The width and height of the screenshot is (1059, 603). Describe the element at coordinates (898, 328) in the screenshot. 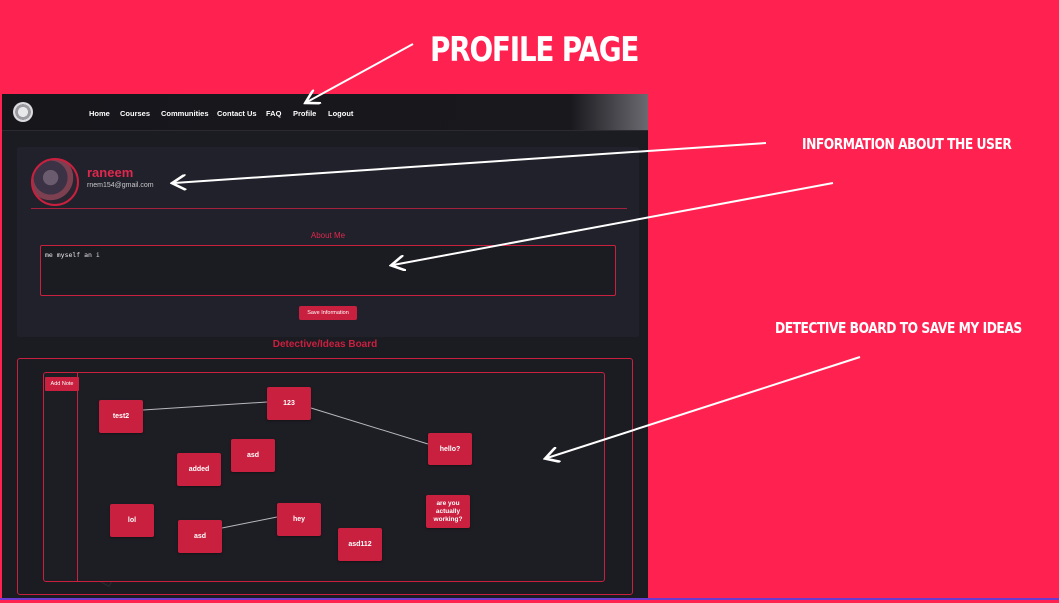

I see `board-callout: DETECTIVE BOARD TO SAVE MY IDEAS` at that location.